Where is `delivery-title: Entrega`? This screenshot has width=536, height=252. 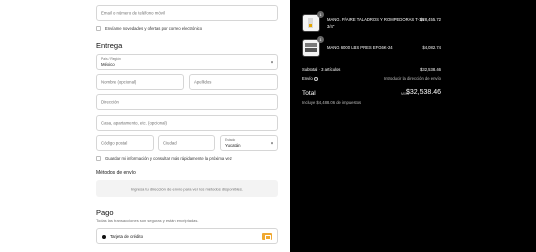
delivery-title: Entrega is located at coordinates (109, 45).